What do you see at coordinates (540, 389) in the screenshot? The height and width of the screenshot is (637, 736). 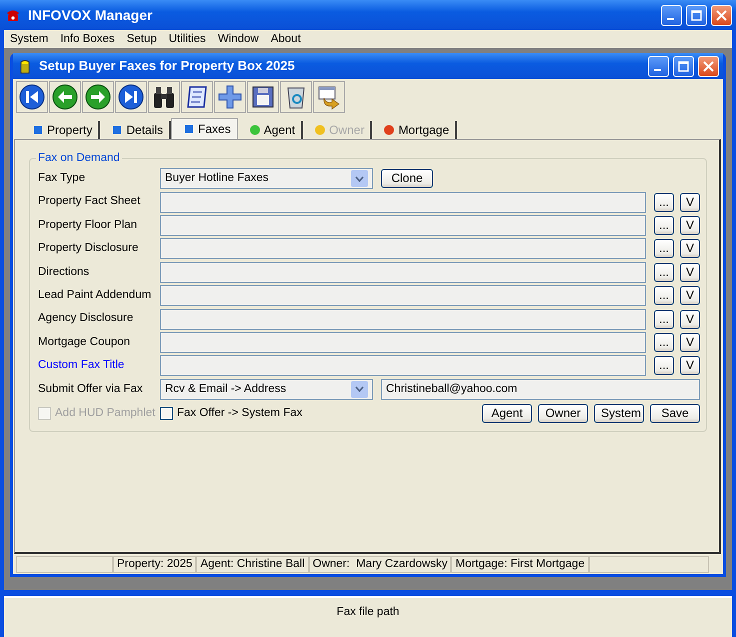 I see `input-field: Christineball@yahoo.com` at bounding box center [540, 389].